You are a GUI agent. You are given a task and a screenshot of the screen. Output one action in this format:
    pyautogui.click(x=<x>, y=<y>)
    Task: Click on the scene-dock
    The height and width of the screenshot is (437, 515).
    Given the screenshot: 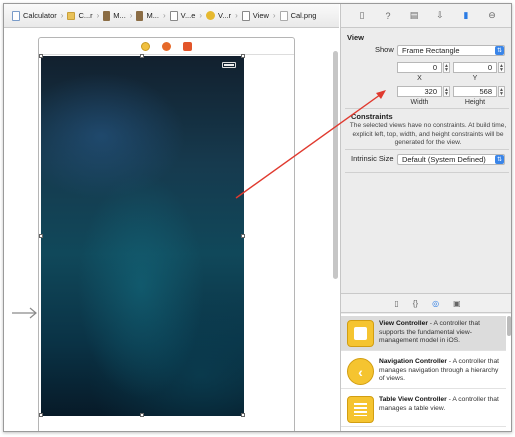 What is the action you would take?
    pyautogui.click(x=166, y=46)
    